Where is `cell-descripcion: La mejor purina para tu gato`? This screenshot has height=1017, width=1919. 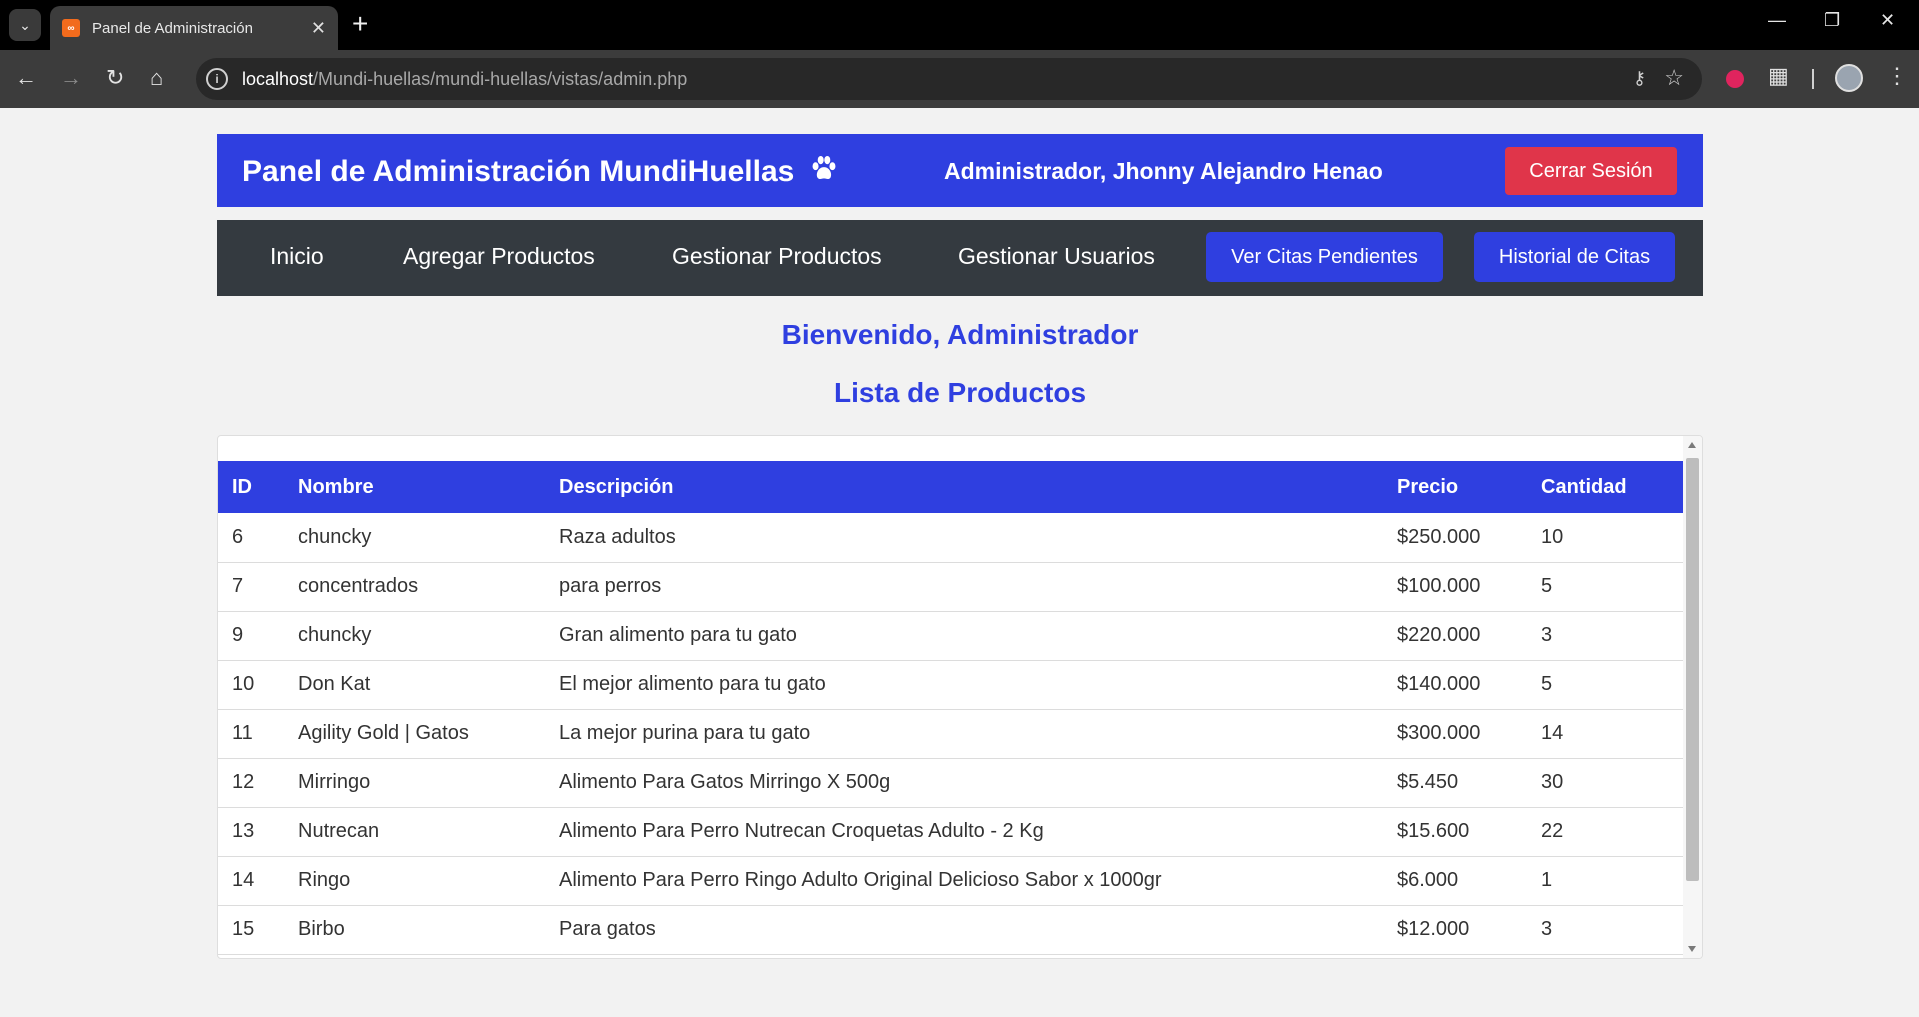
cell-descripcion: La mejor purina para tu gato is located at coordinates (964, 734).